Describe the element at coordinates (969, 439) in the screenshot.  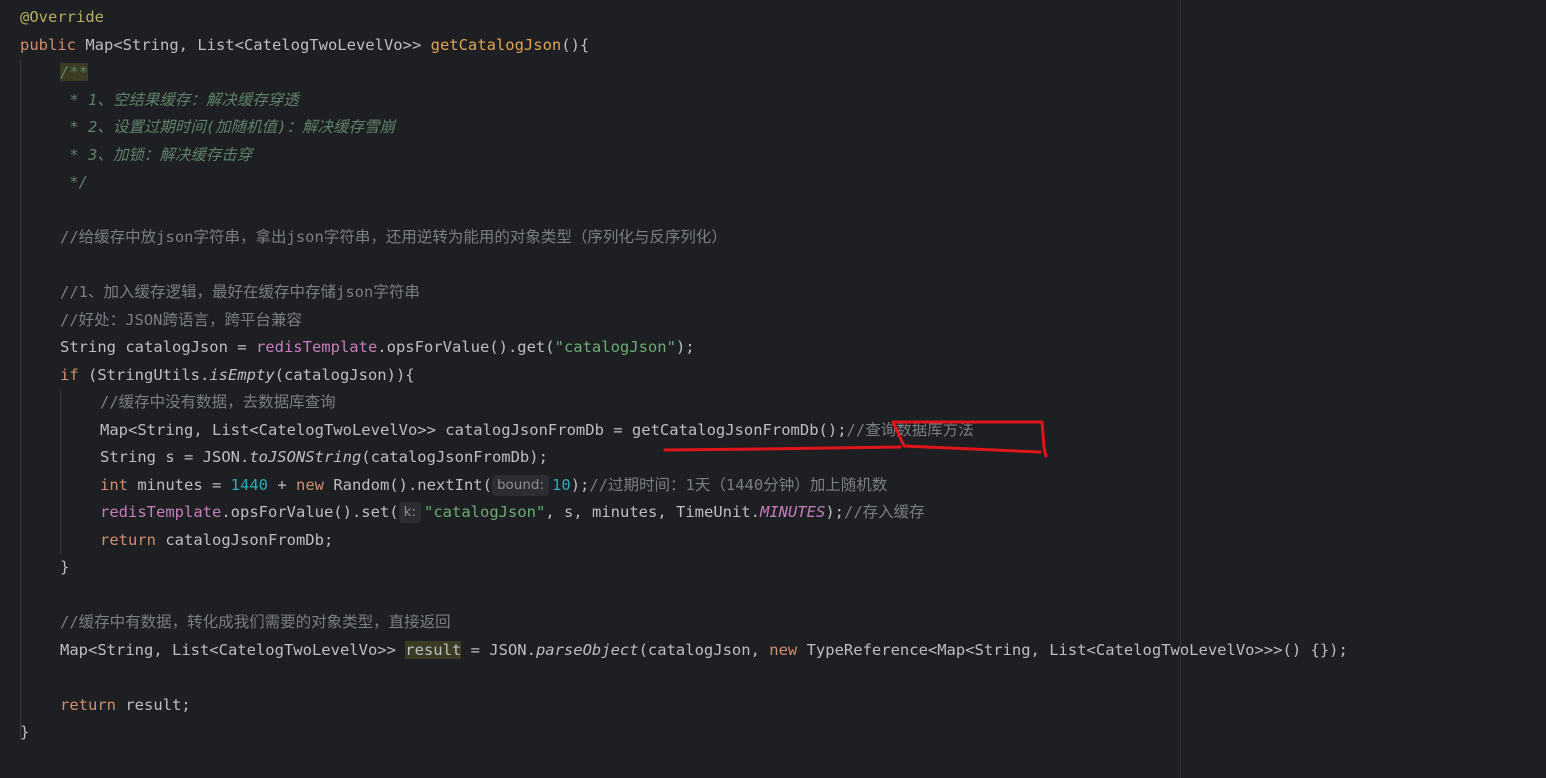
I see `box-mark` at that location.